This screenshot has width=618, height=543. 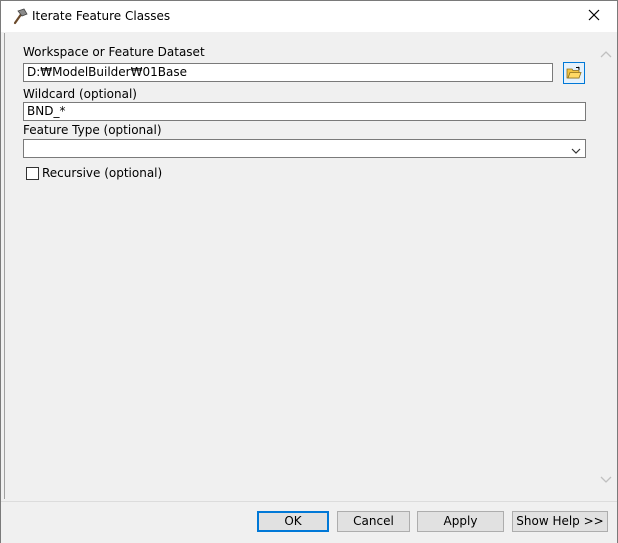 I want to click on title-bar: Iterate Feature Classes, so click(x=309, y=16).